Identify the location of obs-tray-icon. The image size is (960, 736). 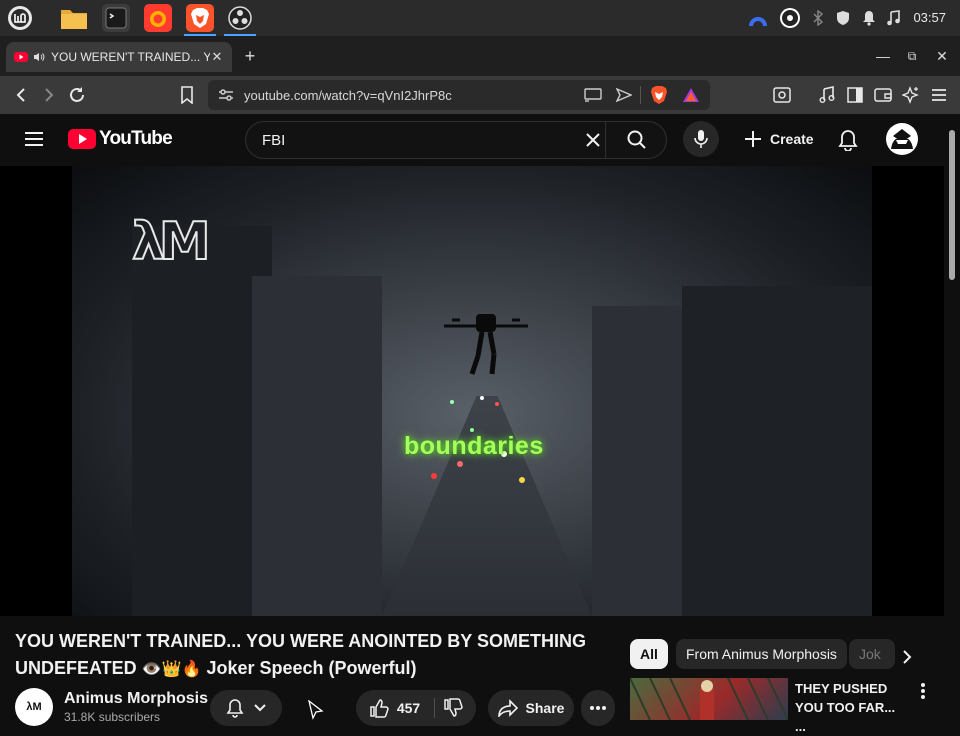
(790, 18).